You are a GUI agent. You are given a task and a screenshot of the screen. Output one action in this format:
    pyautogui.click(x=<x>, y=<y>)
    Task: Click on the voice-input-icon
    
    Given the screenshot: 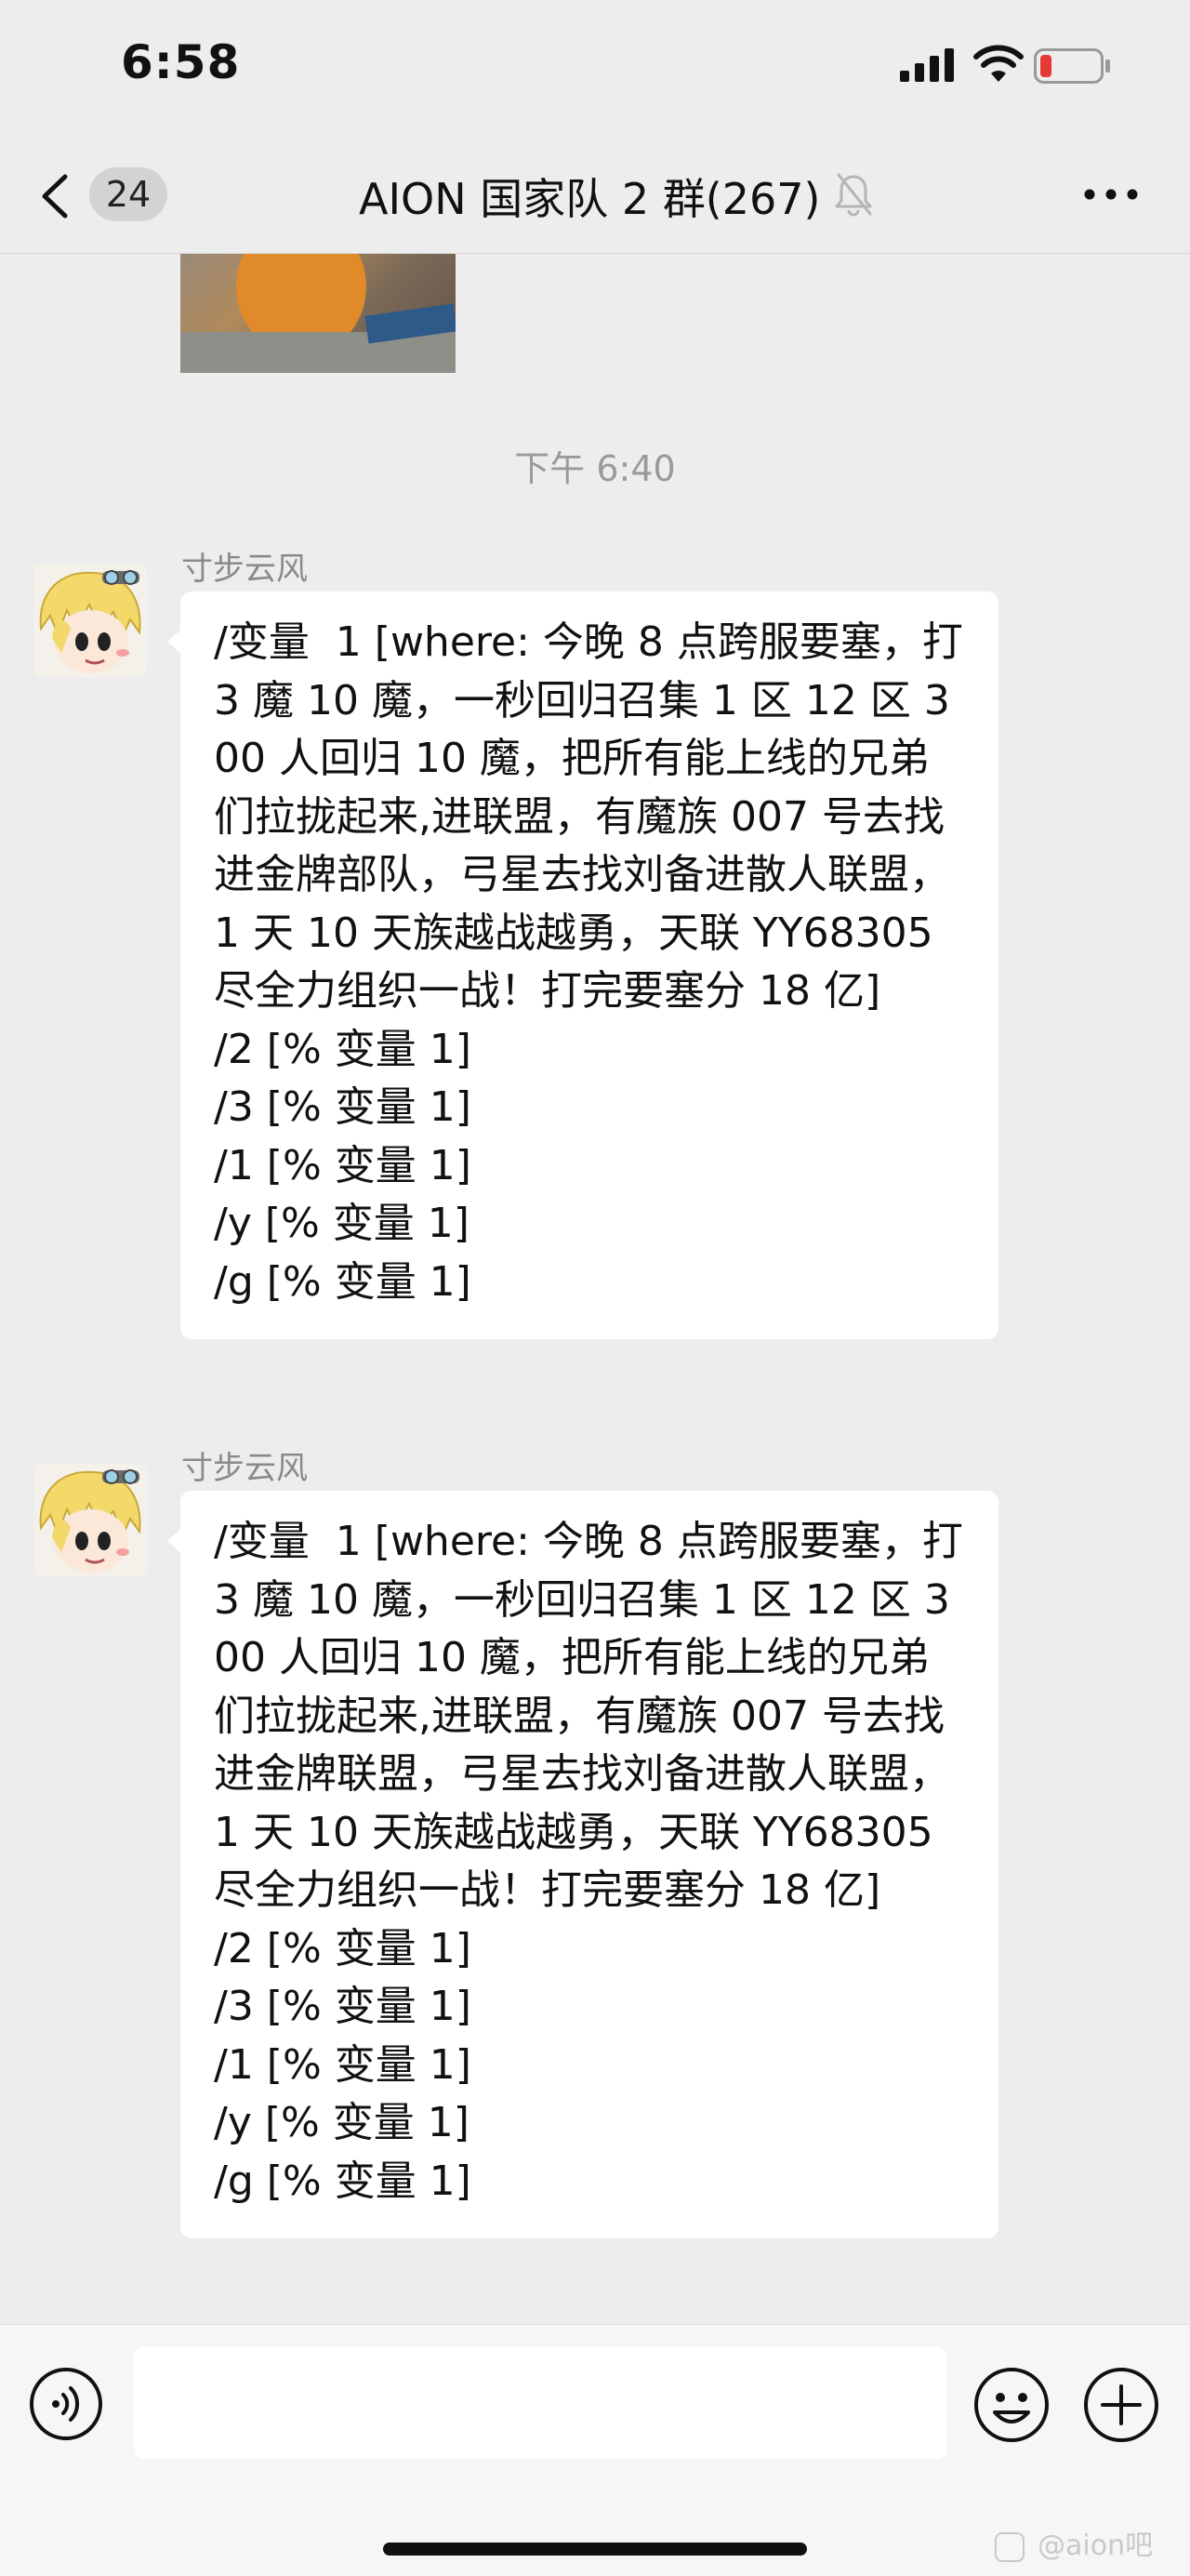 What is the action you would take?
    pyautogui.click(x=66, y=2404)
    